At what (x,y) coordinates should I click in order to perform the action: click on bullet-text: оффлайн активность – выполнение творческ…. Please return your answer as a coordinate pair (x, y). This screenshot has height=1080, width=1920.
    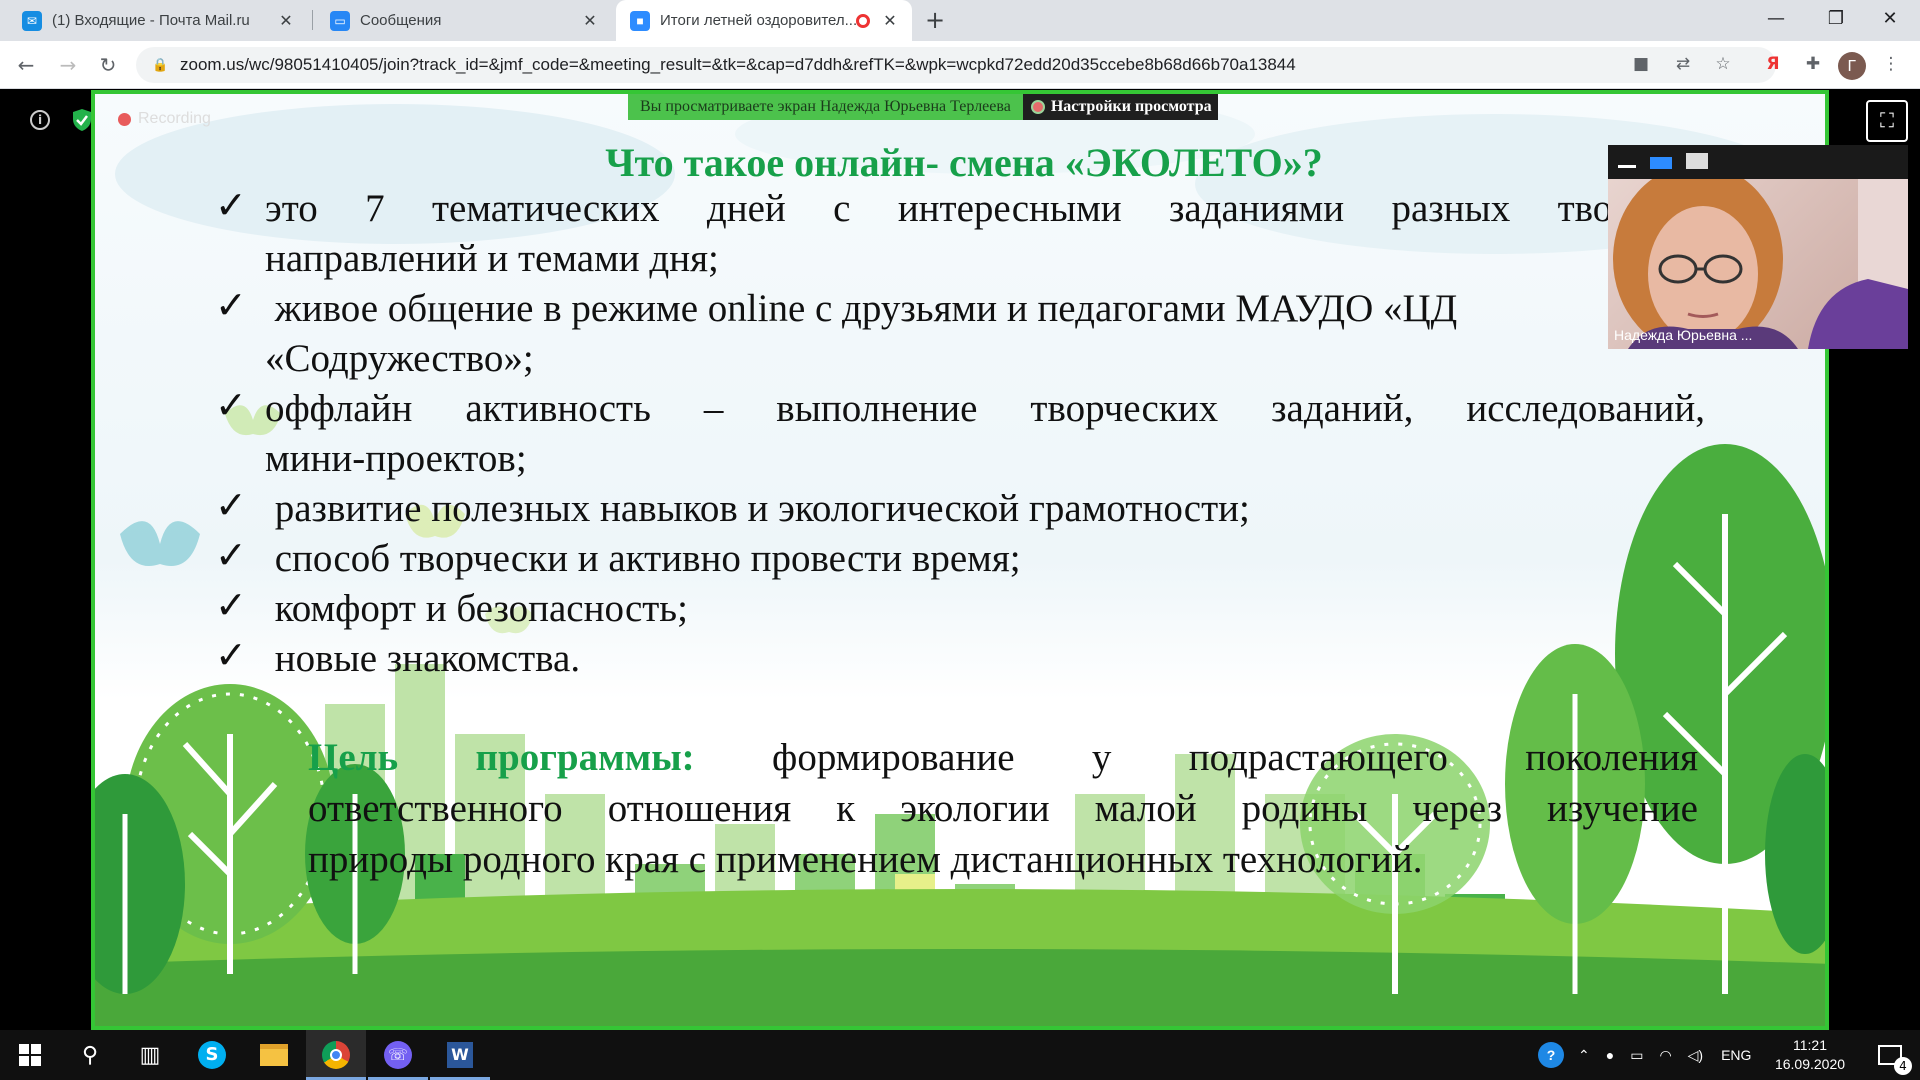
    Looking at the image, I should click on (985, 408).